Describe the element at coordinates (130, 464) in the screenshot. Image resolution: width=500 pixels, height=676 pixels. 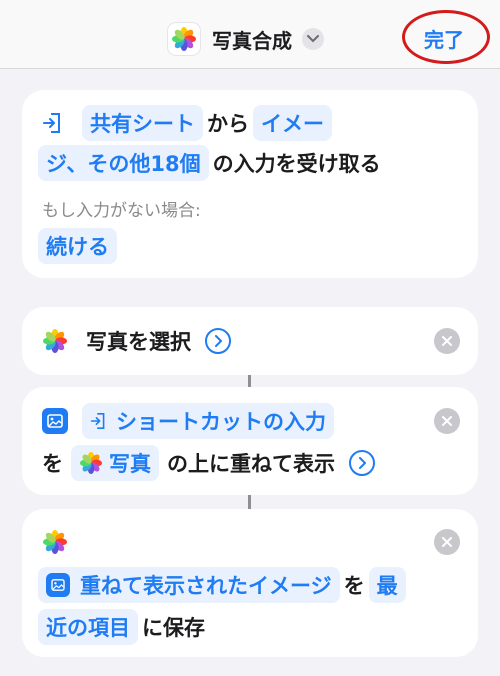
I see `photo-token-label: 写真` at that location.